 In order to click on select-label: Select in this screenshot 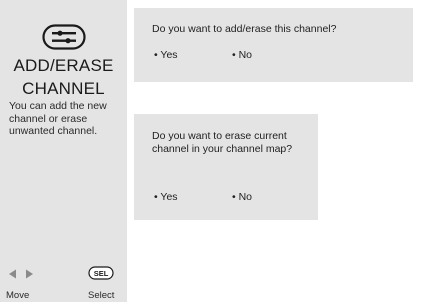, I will do `click(101, 295)`.